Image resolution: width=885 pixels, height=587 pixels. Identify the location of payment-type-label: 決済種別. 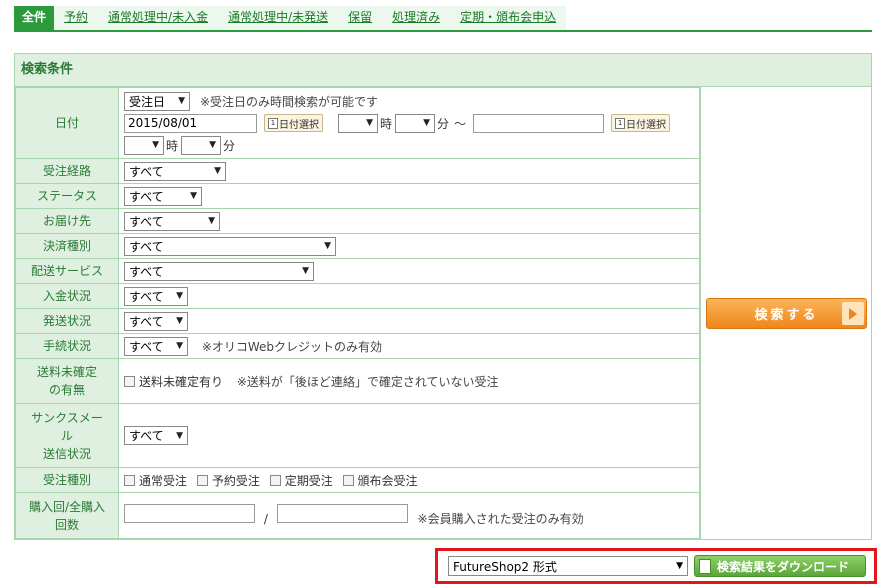
(67, 246).